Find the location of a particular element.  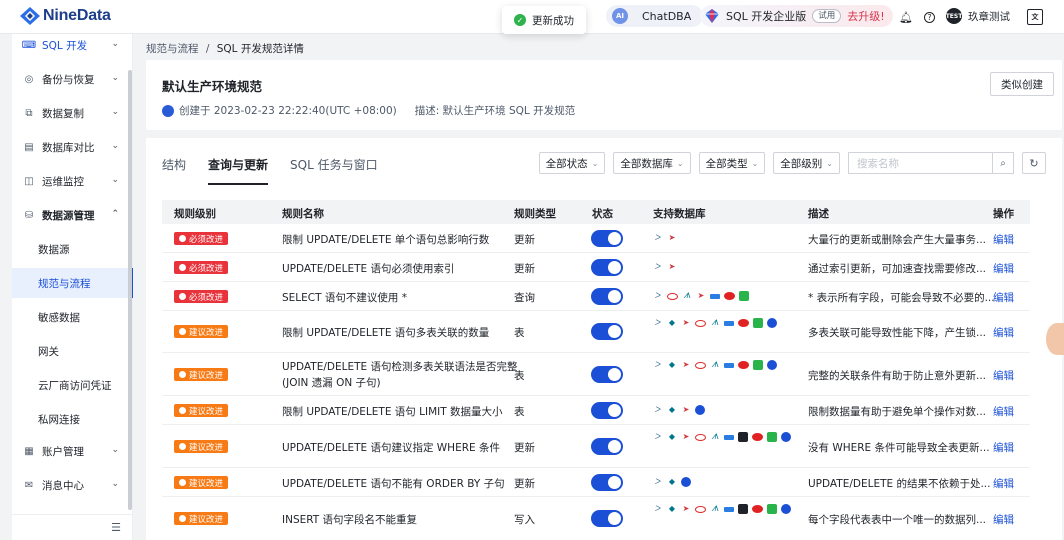

search-input: 搜索名称 is located at coordinates (920, 163).